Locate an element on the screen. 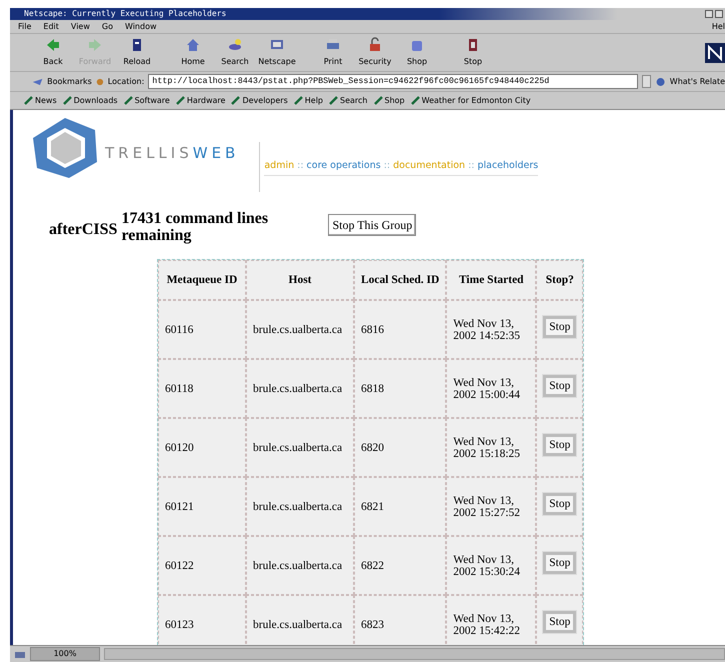 The width and height of the screenshot is (725, 662). table-cell: Wed Nov 13, 2002 15:00:44 is located at coordinates (491, 388).